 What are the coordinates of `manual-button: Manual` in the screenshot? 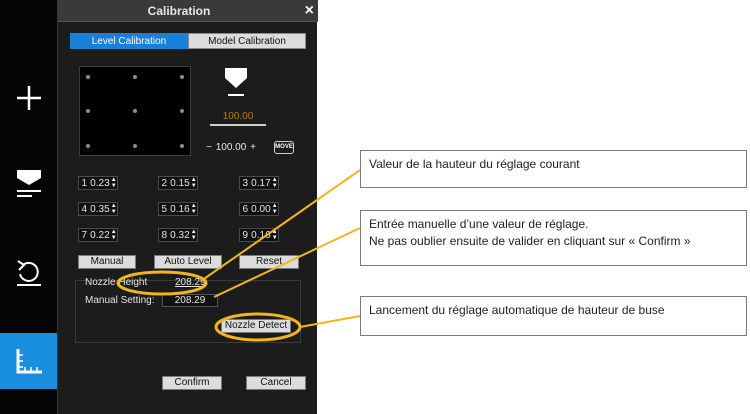 It's located at (107, 262).